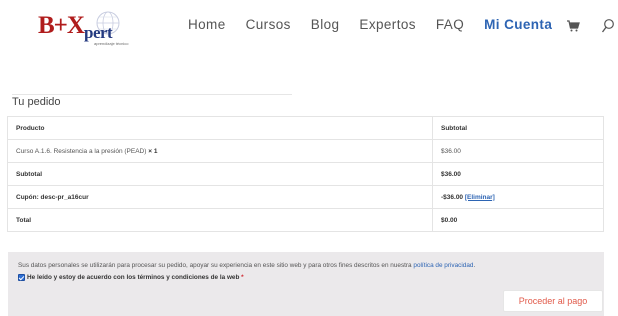 The height and width of the screenshot is (316, 618). What do you see at coordinates (387, 24) in the screenshot?
I see `nav-item-expertos: Expertos` at bounding box center [387, 24].